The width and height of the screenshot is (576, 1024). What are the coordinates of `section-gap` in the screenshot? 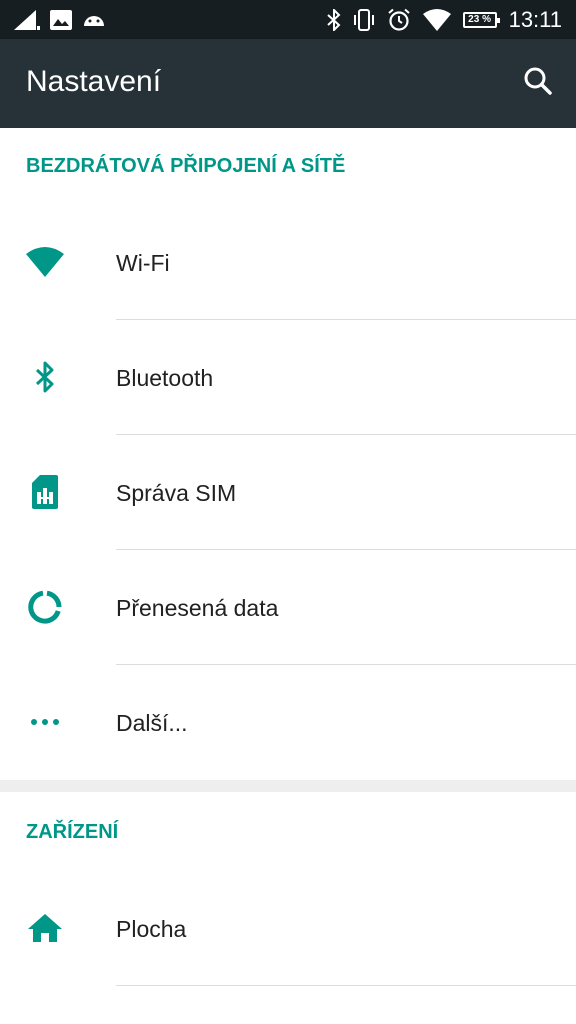 It's located at (288, 786).